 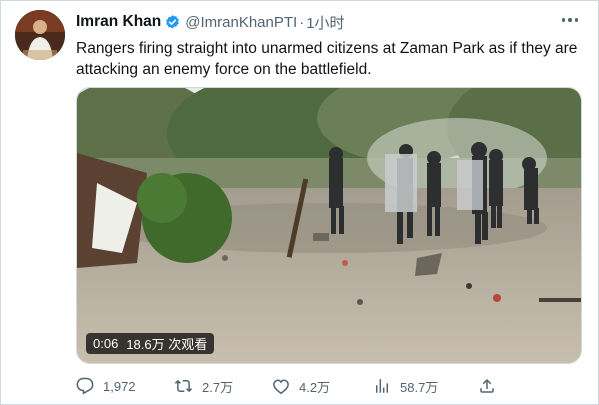 What do you see at coordinates (40, 35) in the screenshot?
I see `avatar` at bounding box center [40, 35].